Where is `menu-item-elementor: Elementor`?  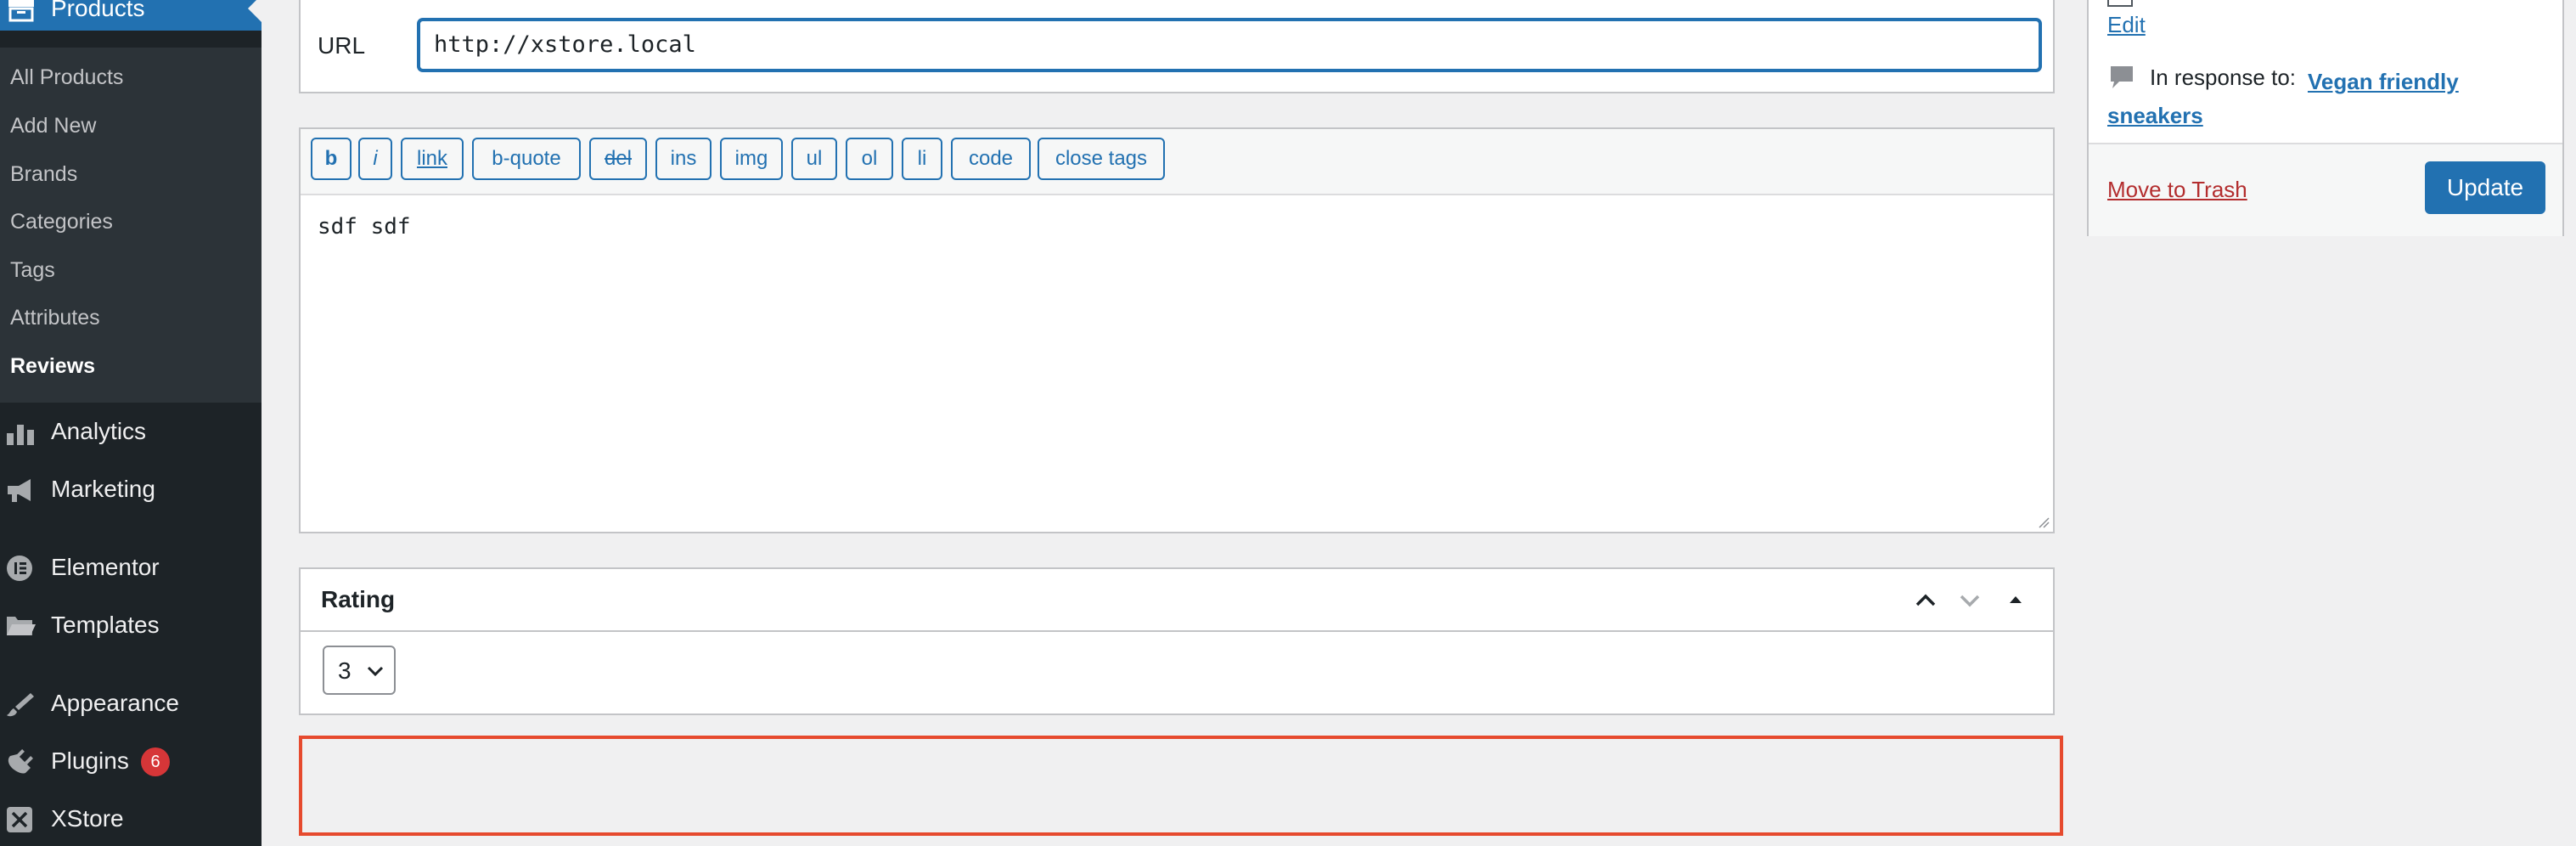 menu-item-elementor: Elementor is located at coordinates (131, 567).